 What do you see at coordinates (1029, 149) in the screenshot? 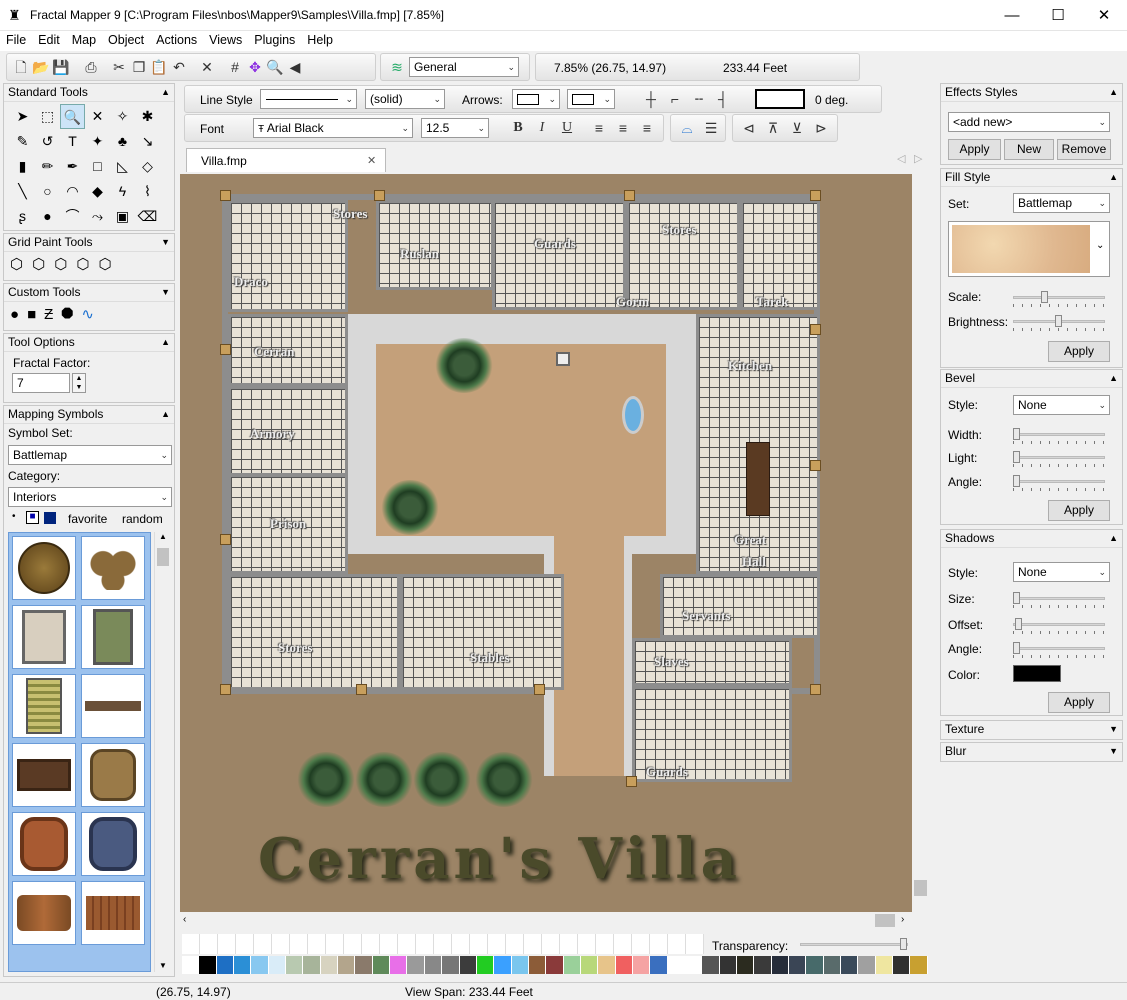
I see `new-style-button: New` at bounding box center [1029, 149].